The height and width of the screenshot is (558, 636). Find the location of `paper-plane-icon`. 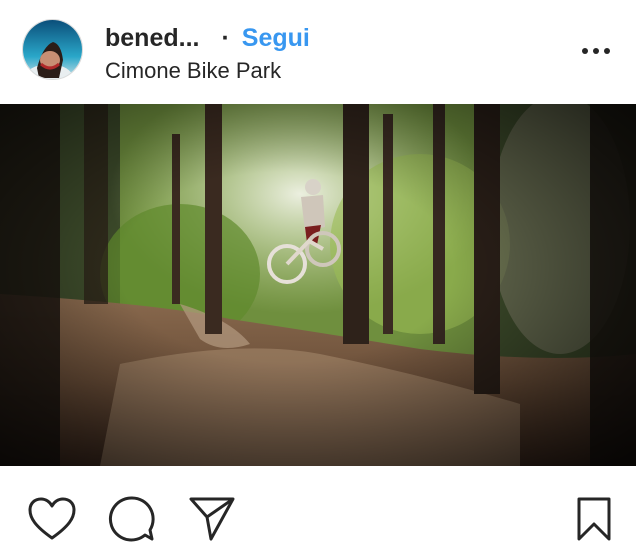

paper-plane-icon is located at coordinates (212, 519).